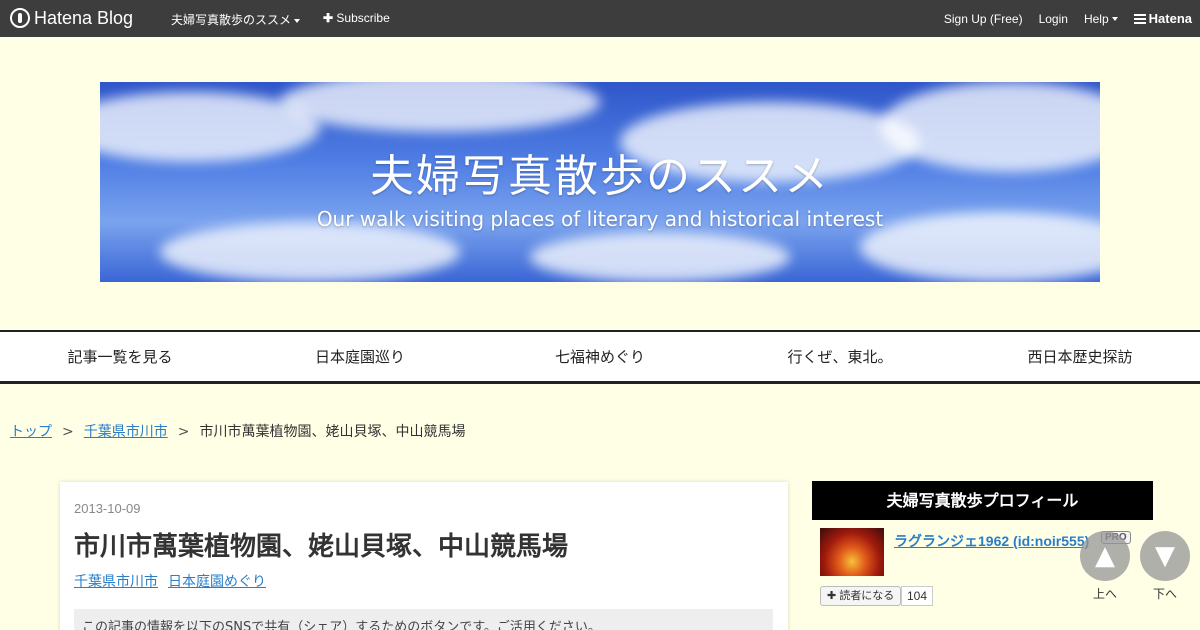 The image size is (1200, 630). Describe the element at coordinates (321, 544) in the screenshot. I see `article-title: 市川市萬葉植物園、姥山貝塚、中山競馬場` at that location.